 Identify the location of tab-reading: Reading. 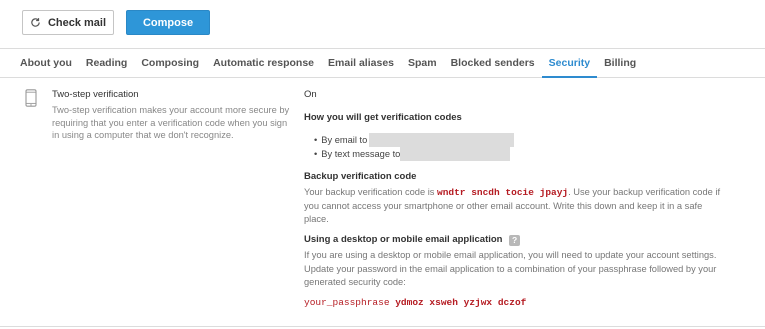
(106, 63).